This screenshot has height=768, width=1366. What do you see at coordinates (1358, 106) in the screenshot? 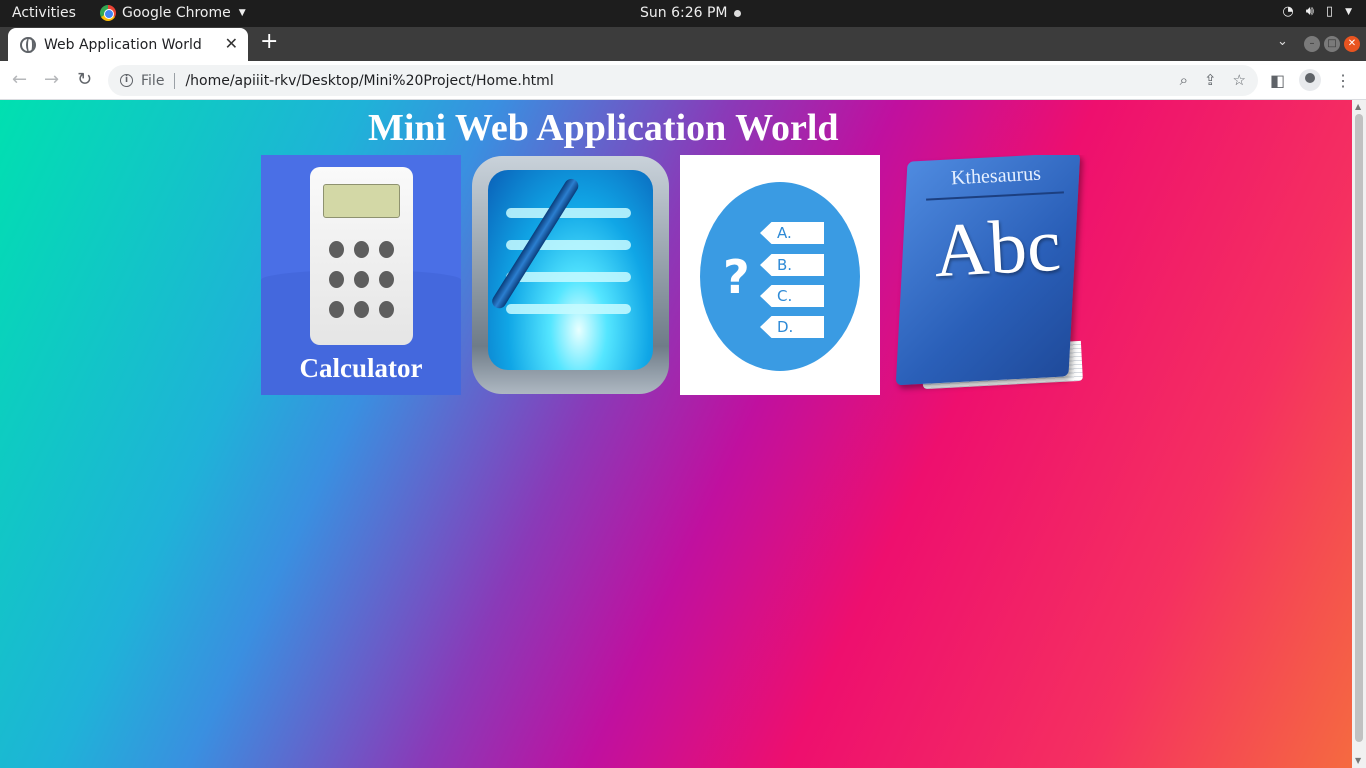
I see `scroll-up-arrow-icon: ▲` at bounding box center [1358, 106].